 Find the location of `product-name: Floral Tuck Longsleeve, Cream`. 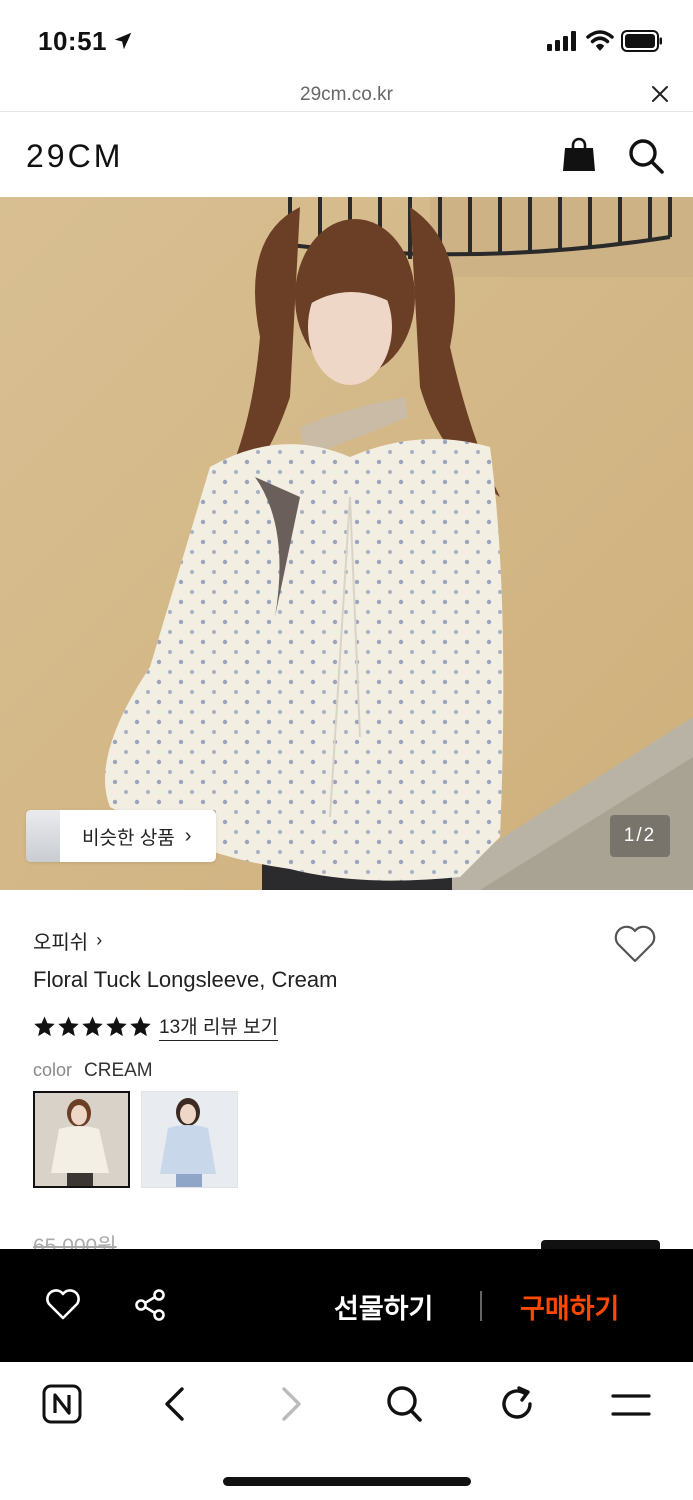

product-name: Floral Tuck Longsleeve, Cream is located at coordinates (185, 979).